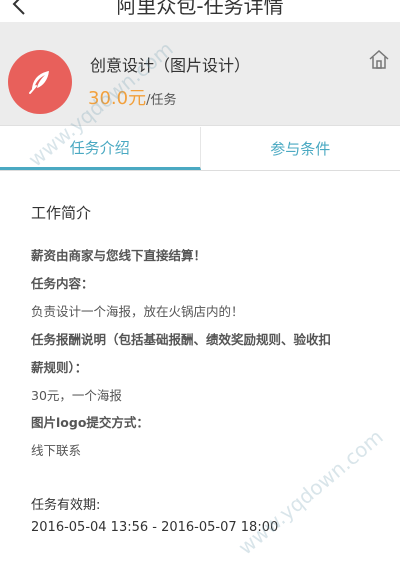 The height and width of the screenshot is (575, 400). I want to click on content-line: 任务内容：, so click(62, 283).